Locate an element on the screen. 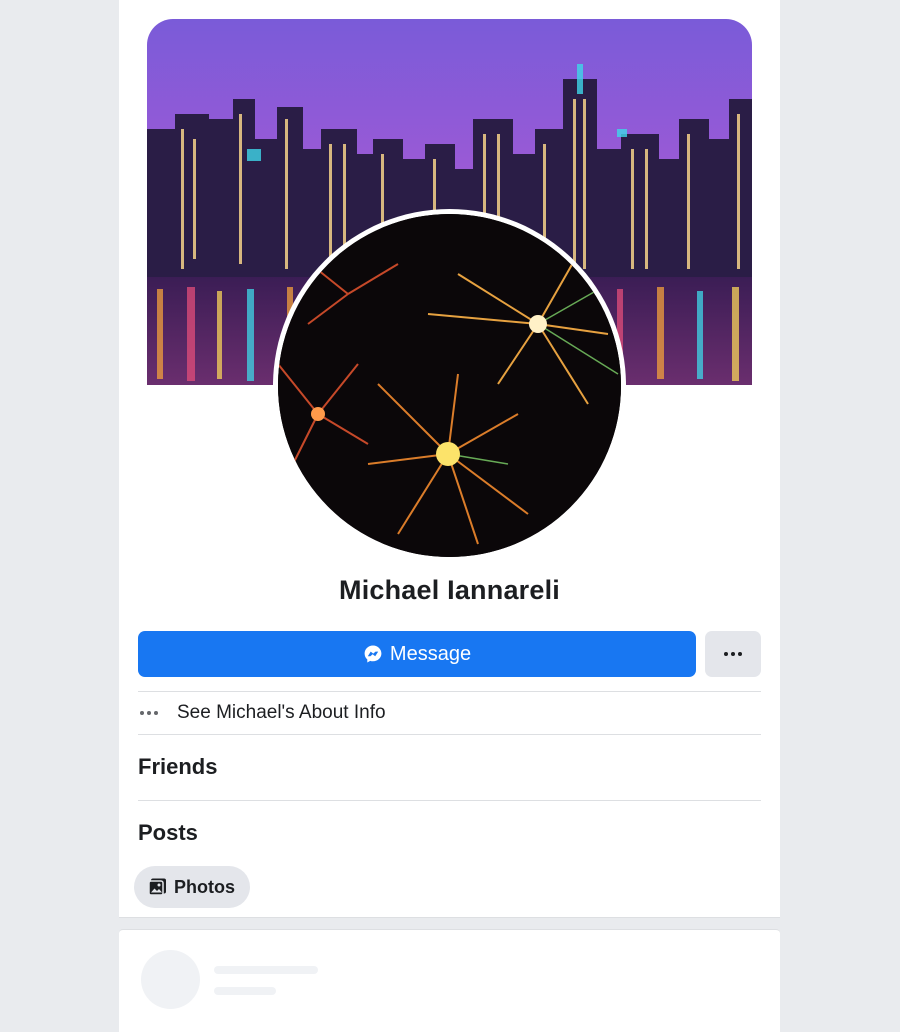 This screenshot has width=900, height=1032. message-button-label: Message is located at coordinates (430, 653).